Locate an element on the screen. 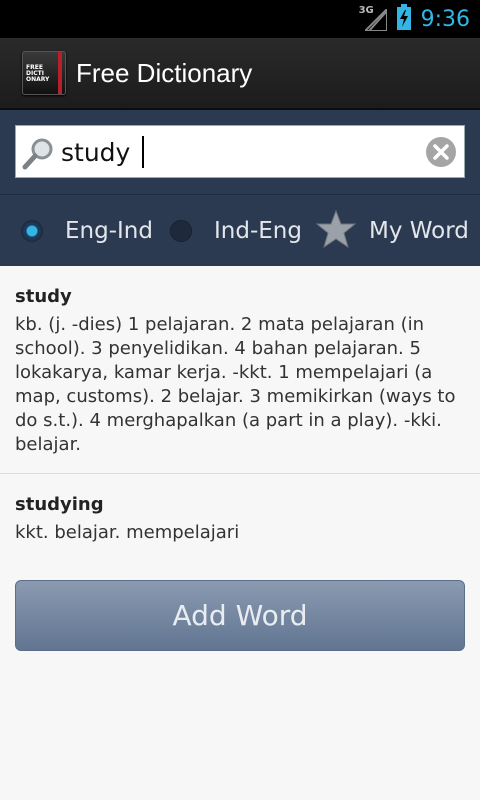  add-word-button: Add Word is located at coordinates (240, 615).